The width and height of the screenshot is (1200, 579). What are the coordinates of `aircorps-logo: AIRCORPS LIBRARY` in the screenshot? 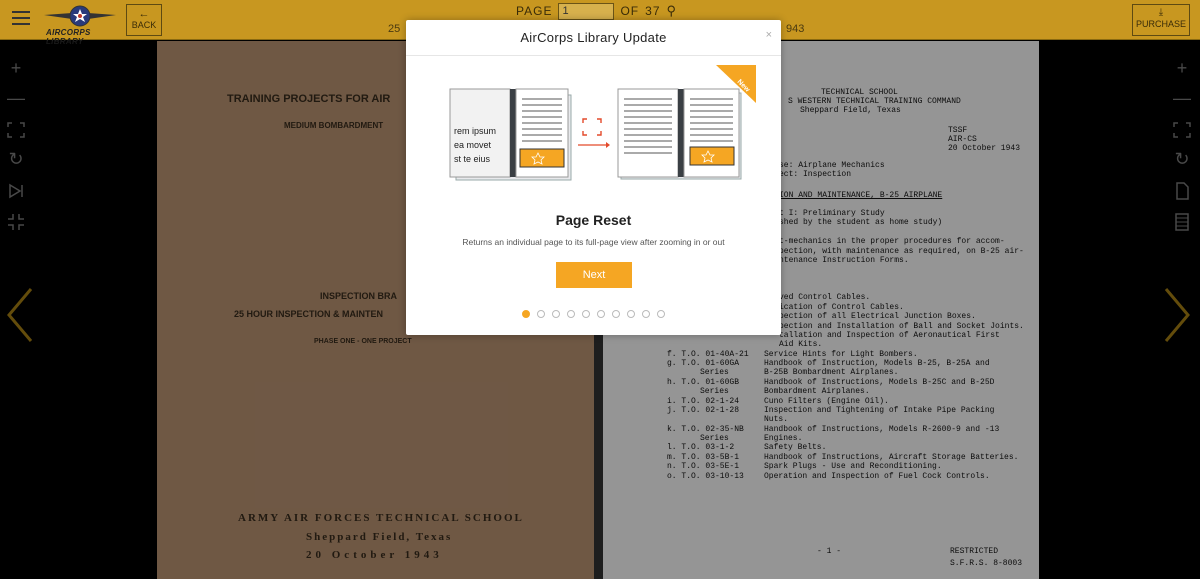 It's located at (80, 24).